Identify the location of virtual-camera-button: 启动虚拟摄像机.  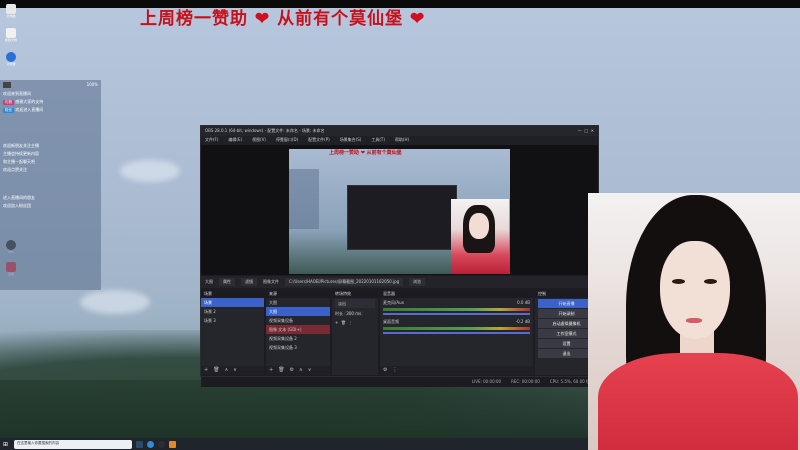
(566, 323).